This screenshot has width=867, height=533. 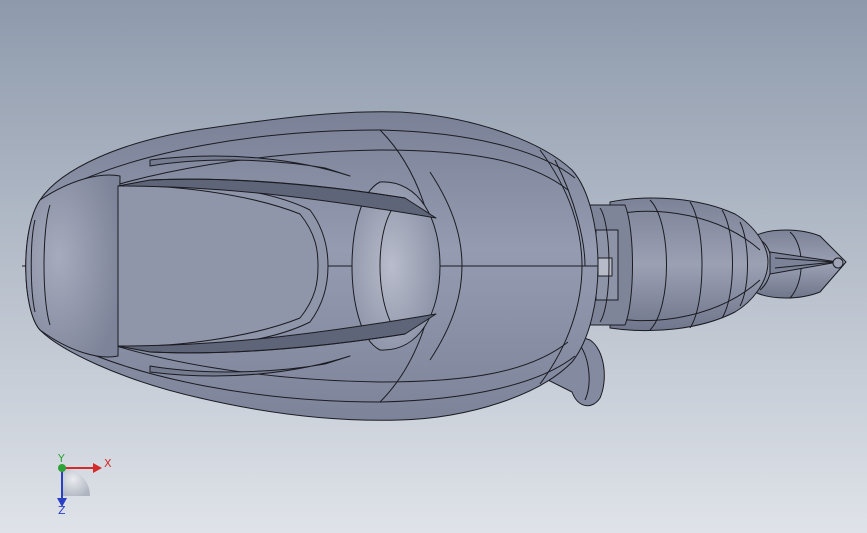 What do you see at coordinates (62, 510) in the screenshot?
I see `z-axis-label: Z` at bounding box center [62, 510].